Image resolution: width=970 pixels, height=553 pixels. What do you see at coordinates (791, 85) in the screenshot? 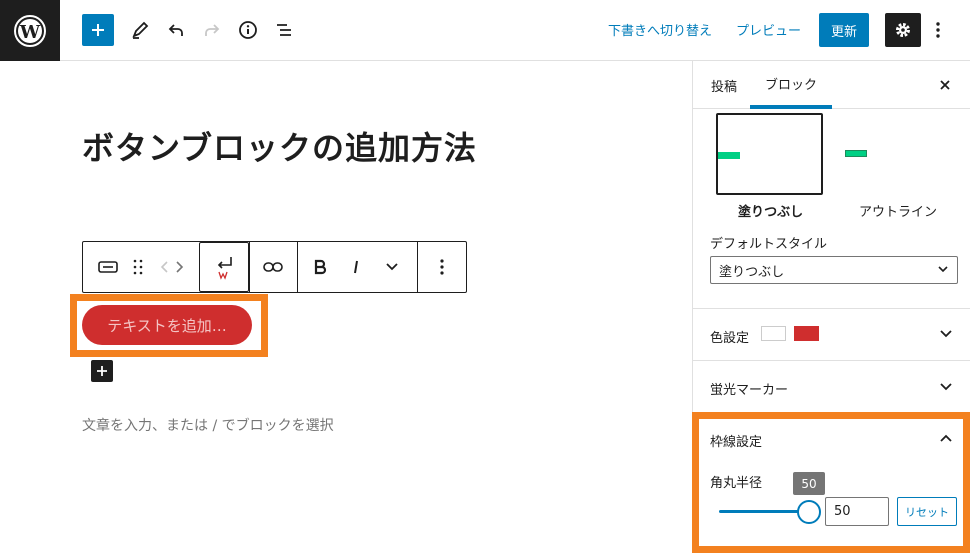
I see `tab-block: ブロック` at bounding box center [791, 85].